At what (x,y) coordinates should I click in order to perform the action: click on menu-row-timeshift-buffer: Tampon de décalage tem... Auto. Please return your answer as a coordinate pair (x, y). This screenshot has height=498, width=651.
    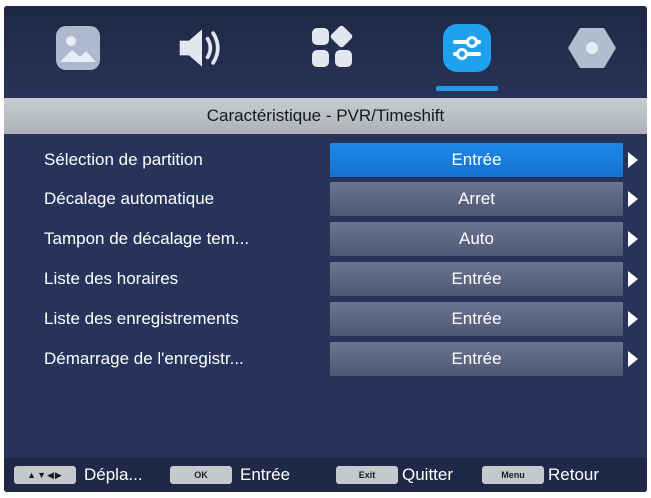
    Looking at the image, I should click on (325, 239).